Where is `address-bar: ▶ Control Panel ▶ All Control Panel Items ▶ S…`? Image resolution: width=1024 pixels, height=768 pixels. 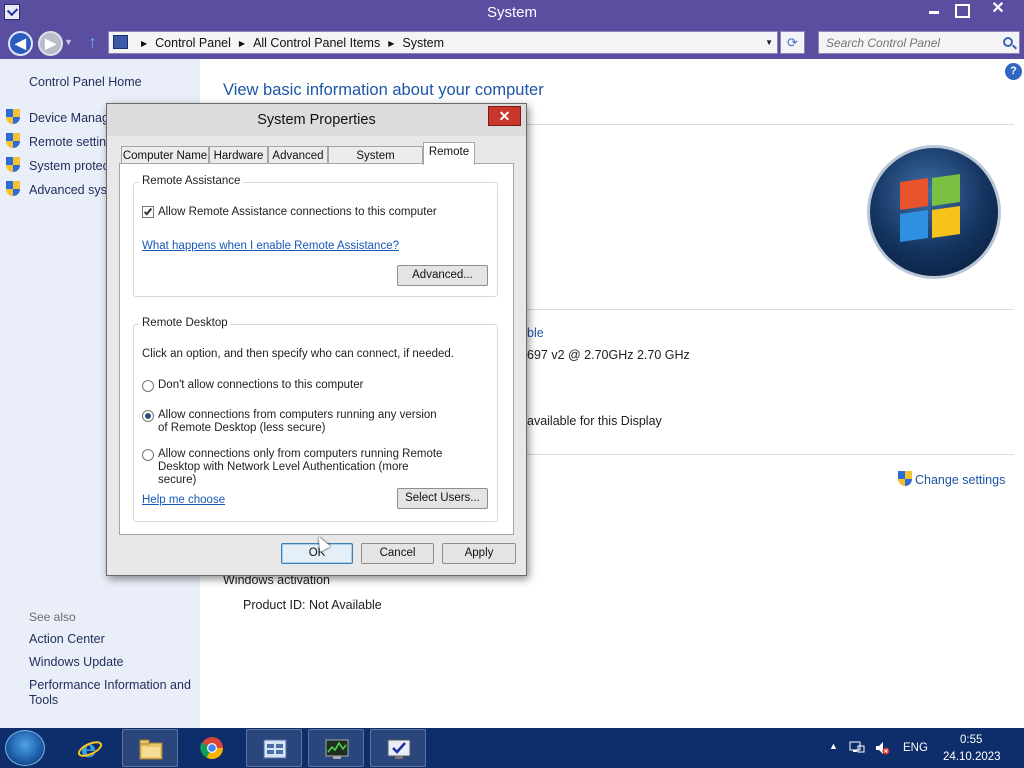
address-bar: ▶ Control Panel ▶ All Control Panel Items ▶ S… is located at coordinates (443, 42).